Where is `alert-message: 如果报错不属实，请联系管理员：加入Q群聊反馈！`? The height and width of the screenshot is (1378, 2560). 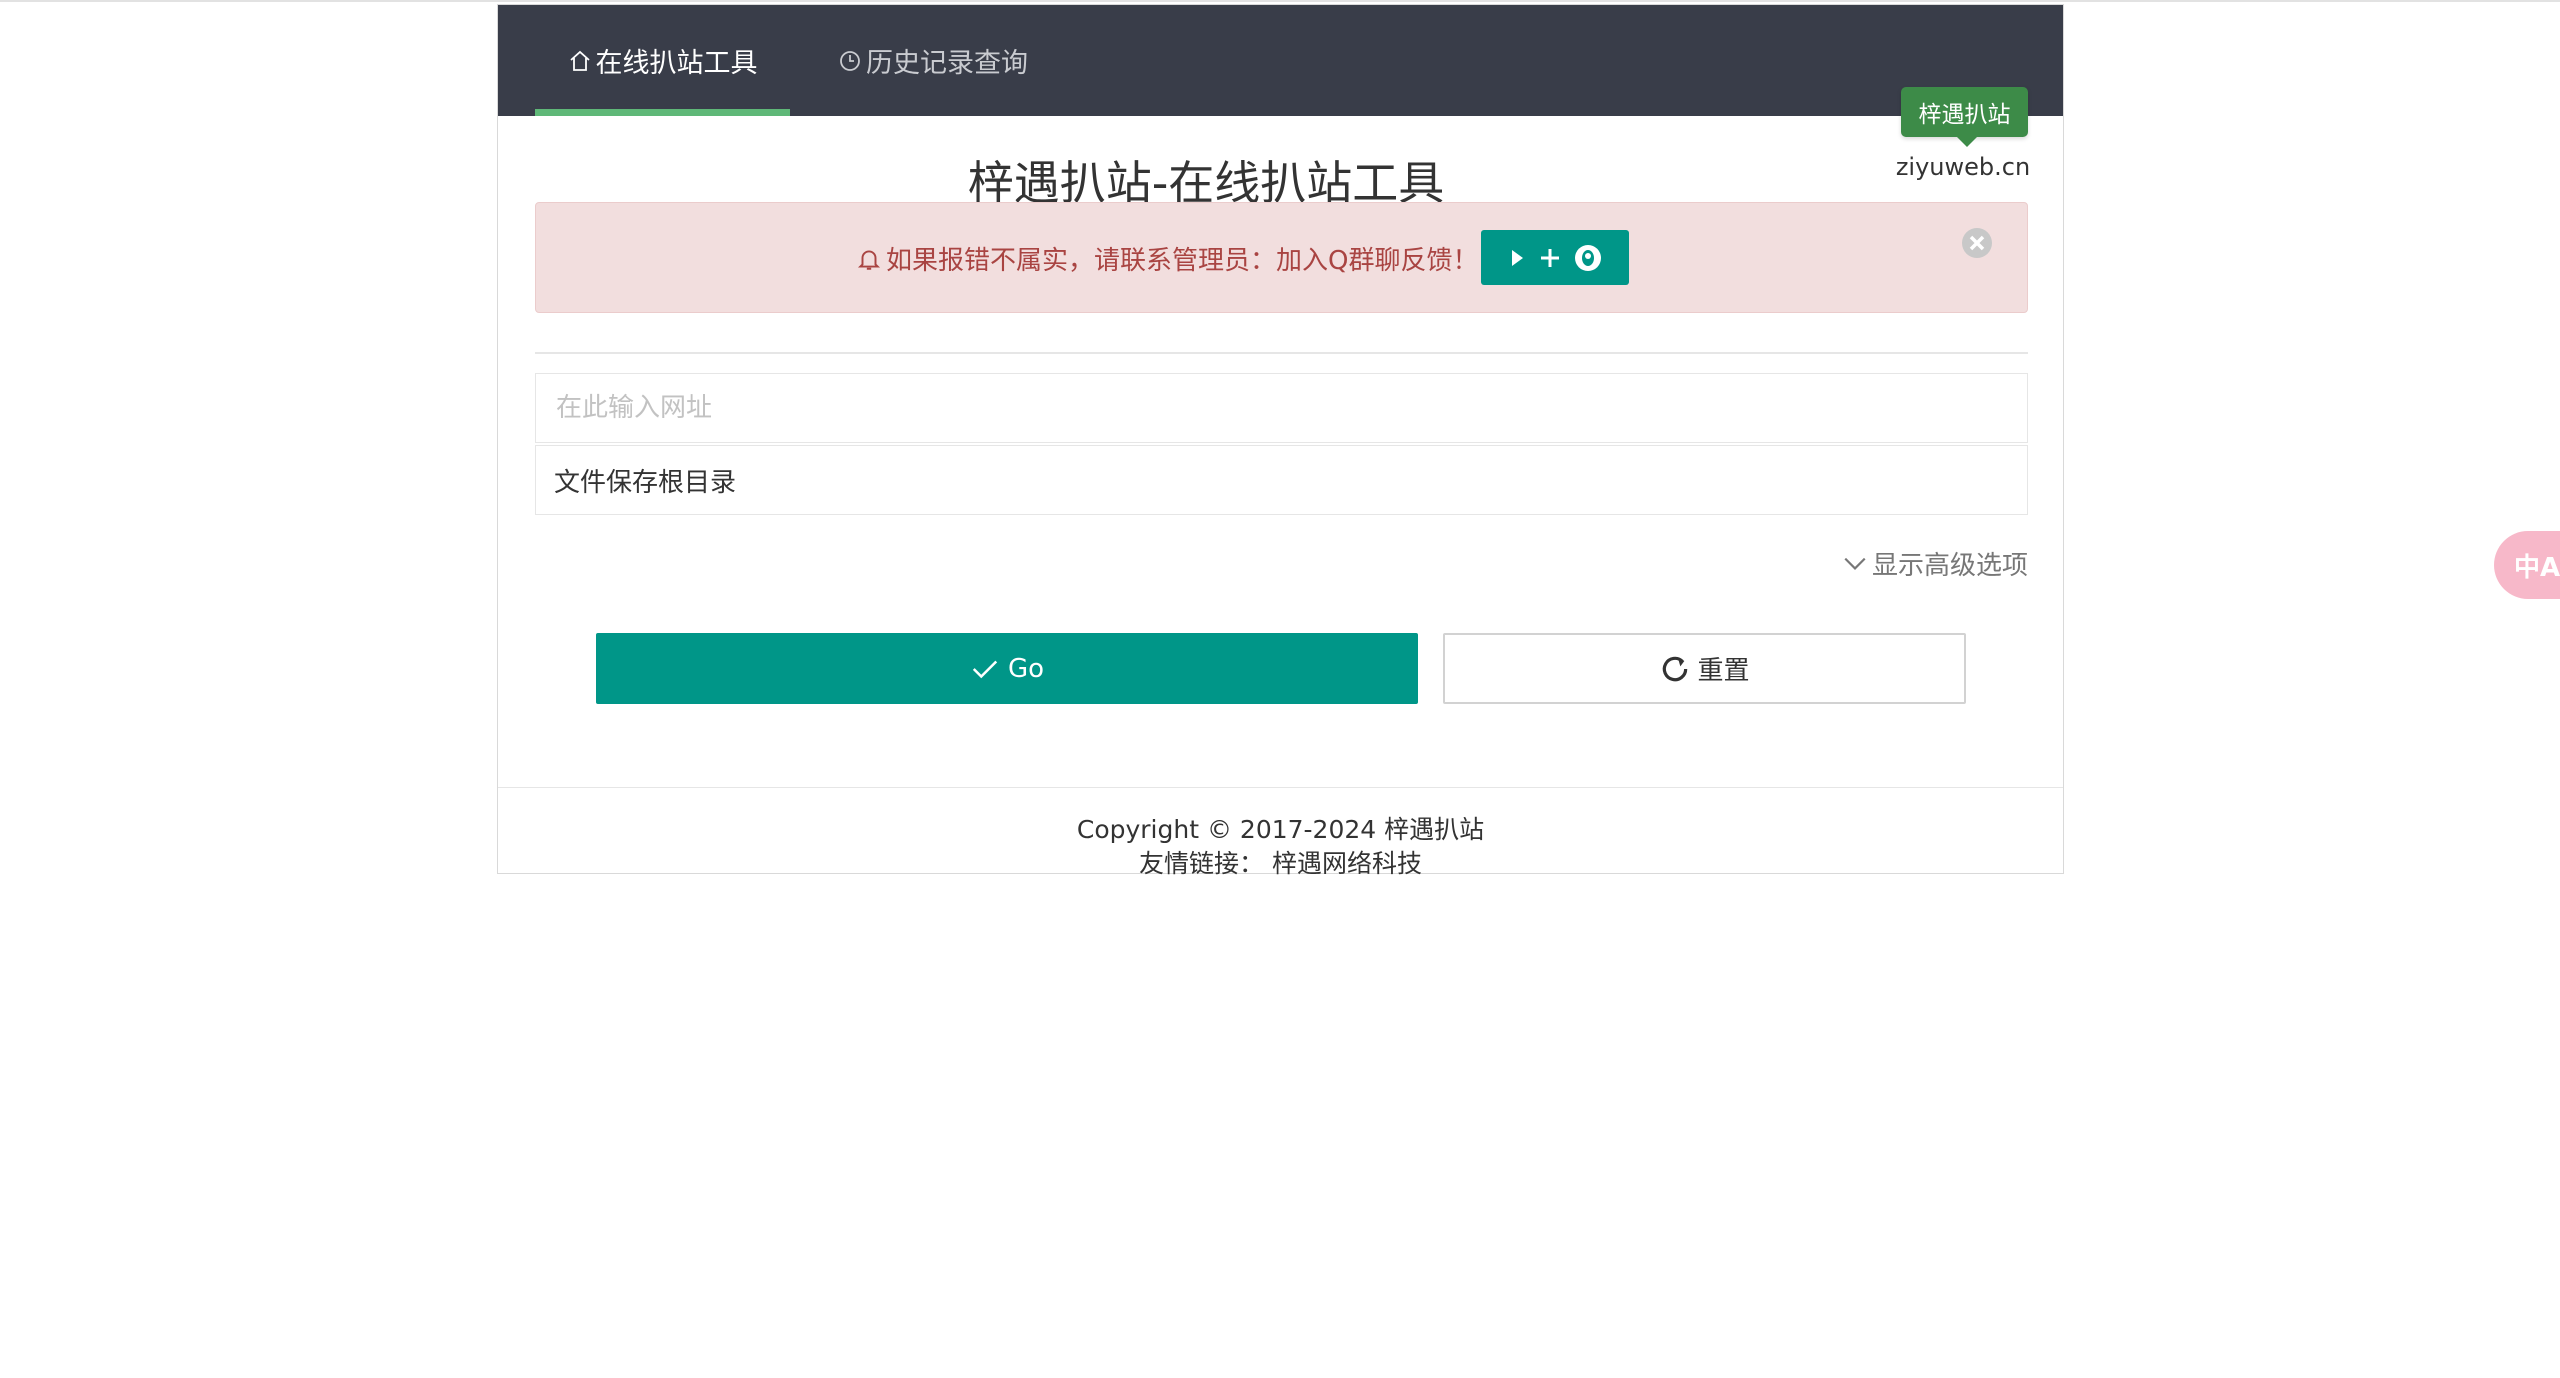
alert-message: 如果报错不属实，请联系管理员：加入Q群聊反馈！ is located at coordinates (1167, 258).